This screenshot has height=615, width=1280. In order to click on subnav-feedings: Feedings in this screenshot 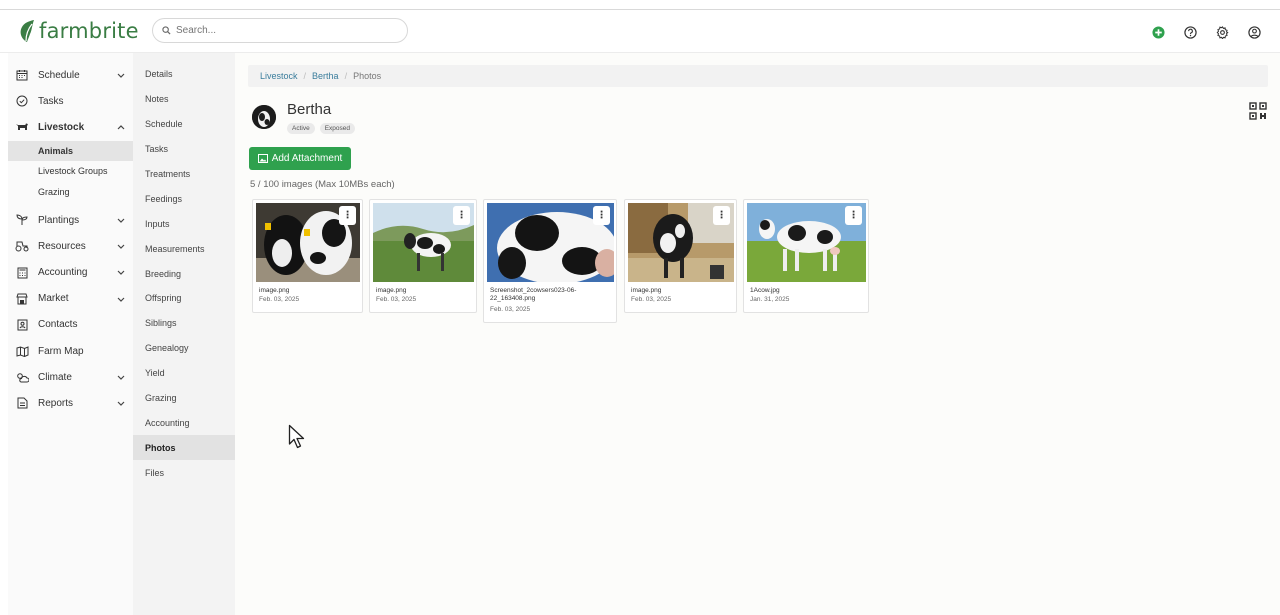, I will do `click(184, 198)`.